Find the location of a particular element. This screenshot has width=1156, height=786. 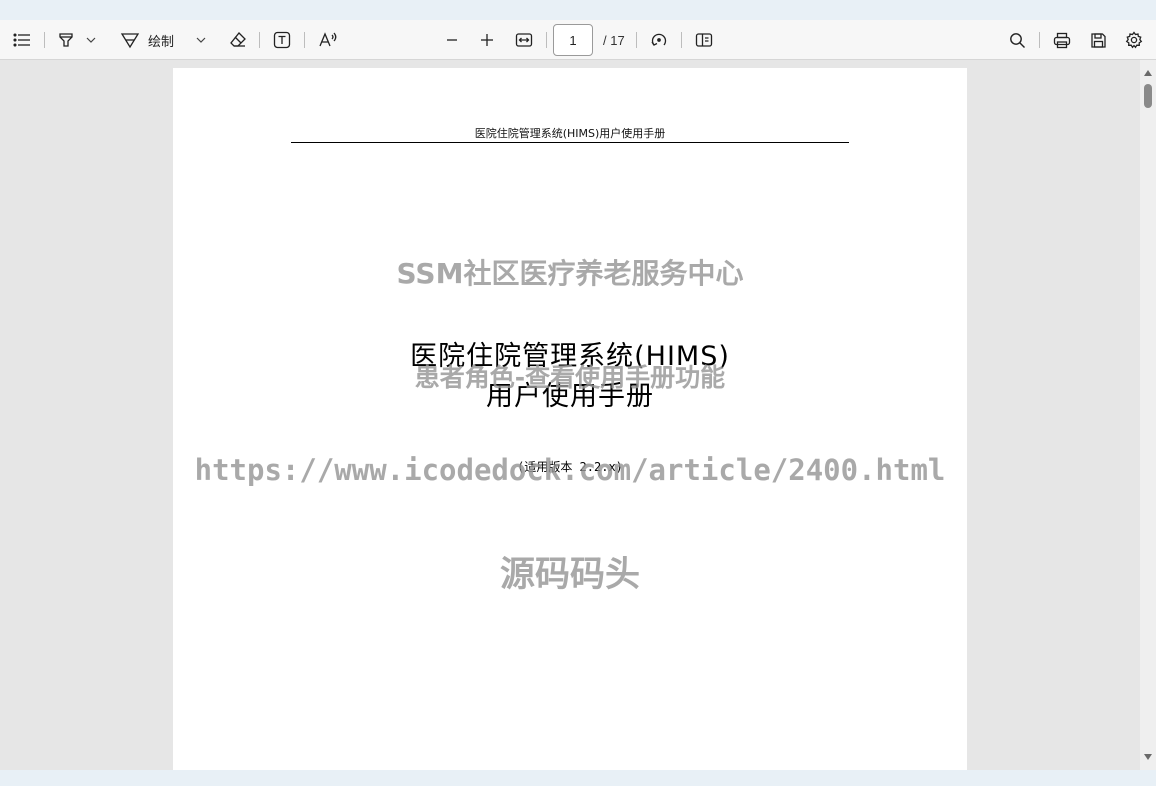

printer-icon is located at coordinates (1062, 40).